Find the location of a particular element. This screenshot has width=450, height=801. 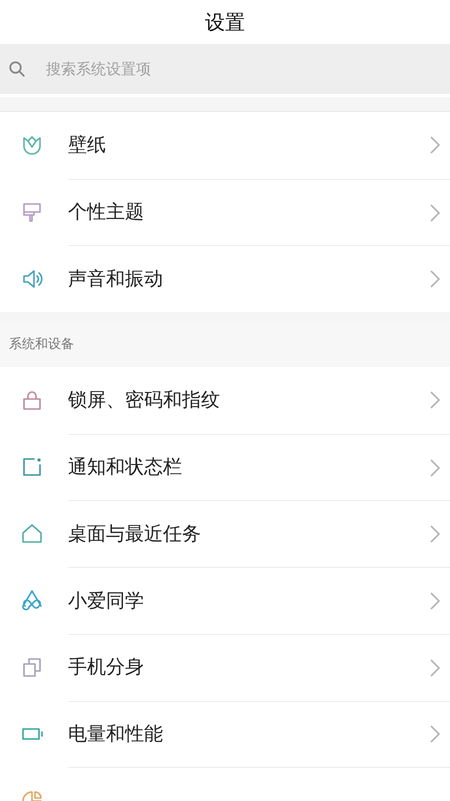

item-label: 电量和性能 is located at coordinates (116, 735).